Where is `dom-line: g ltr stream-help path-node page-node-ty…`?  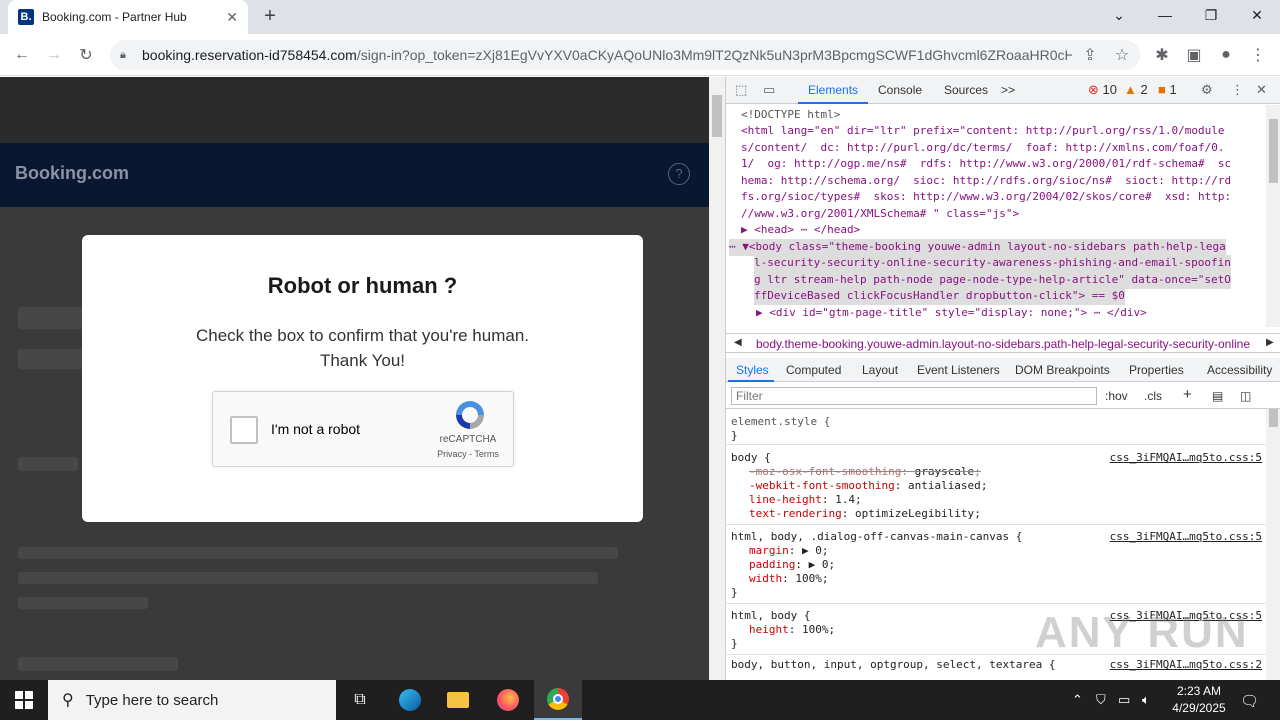
dom-line: g ltr stream-help path-node page-node-ty… is located at coordinates (992, 280).